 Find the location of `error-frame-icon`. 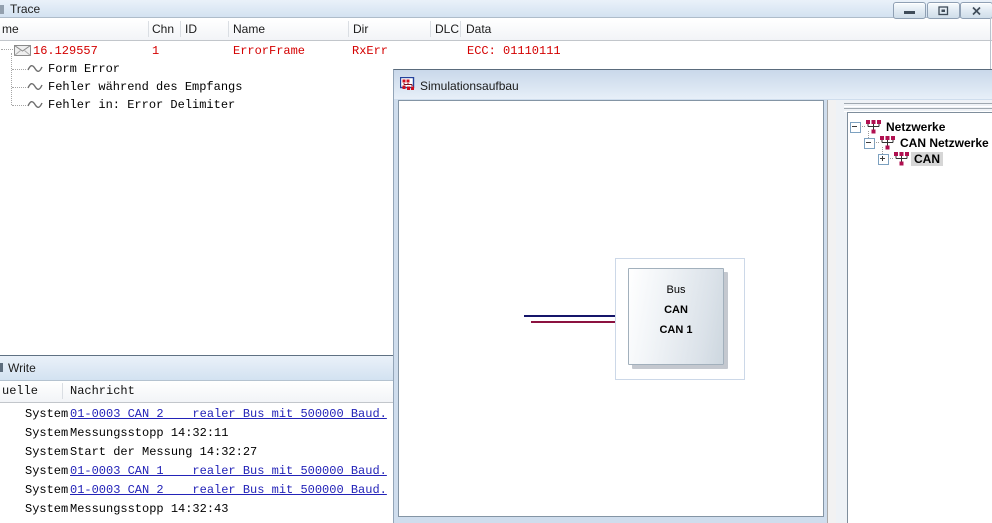

error-frame-icon is located at coordinates (22, 50).